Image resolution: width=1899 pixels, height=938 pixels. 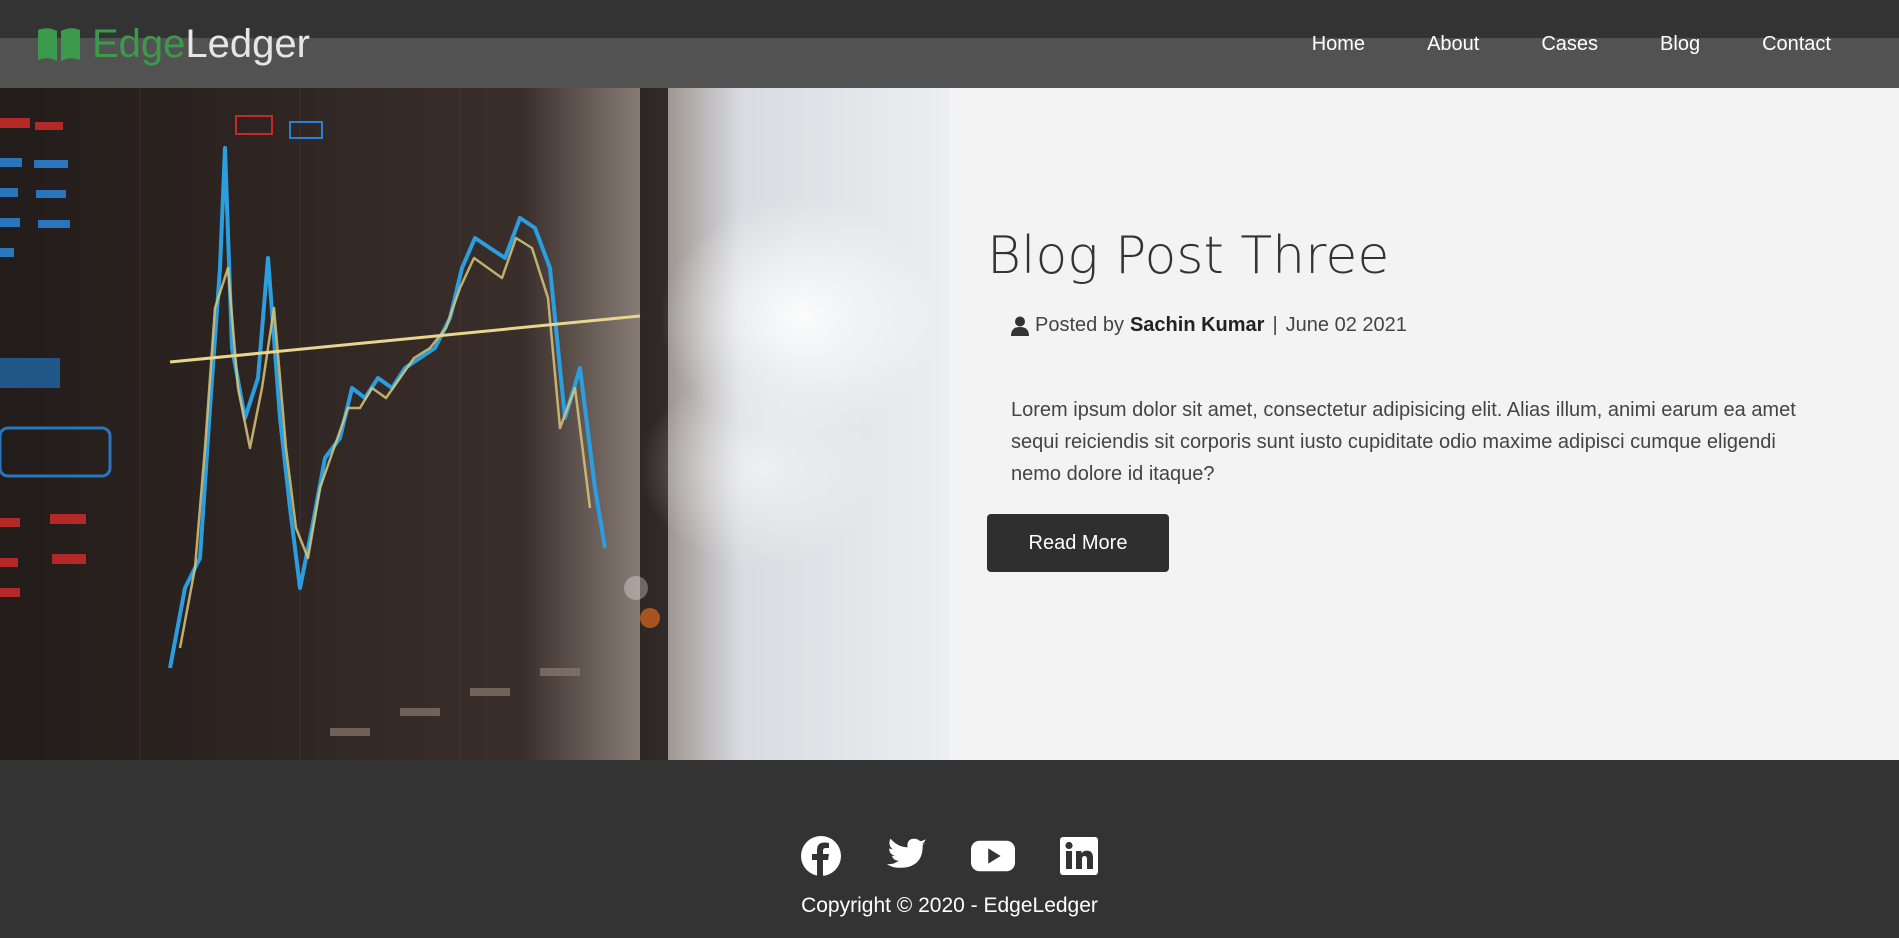 I want to click on post-date: June 02 2021, so click(x=1346, y=325).